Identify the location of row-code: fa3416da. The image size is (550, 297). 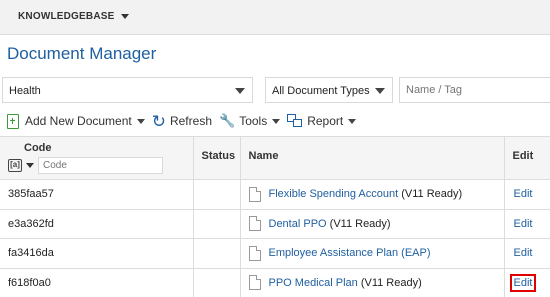
(97, 253).